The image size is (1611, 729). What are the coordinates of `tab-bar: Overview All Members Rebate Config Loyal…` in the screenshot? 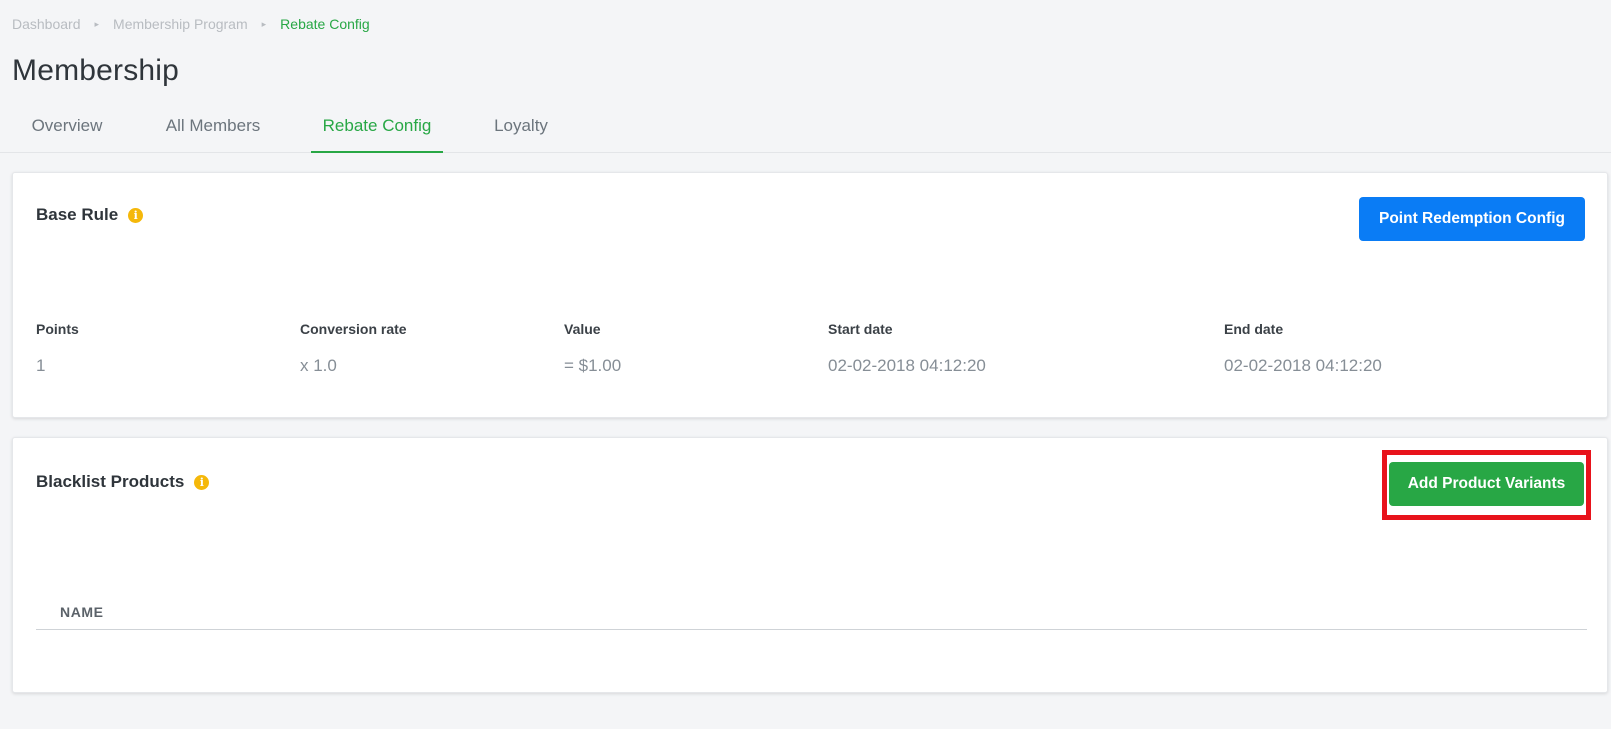 It's located at (805, 128).